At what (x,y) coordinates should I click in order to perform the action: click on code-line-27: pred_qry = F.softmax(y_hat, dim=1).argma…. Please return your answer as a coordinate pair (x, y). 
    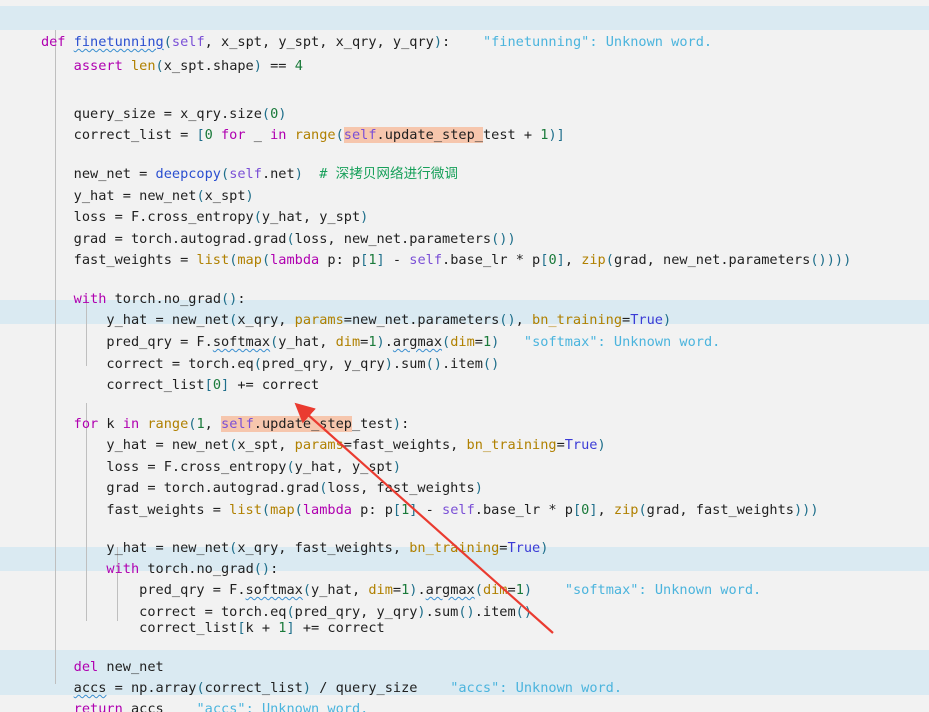
    Looking at the image, I should click on (464, 576).